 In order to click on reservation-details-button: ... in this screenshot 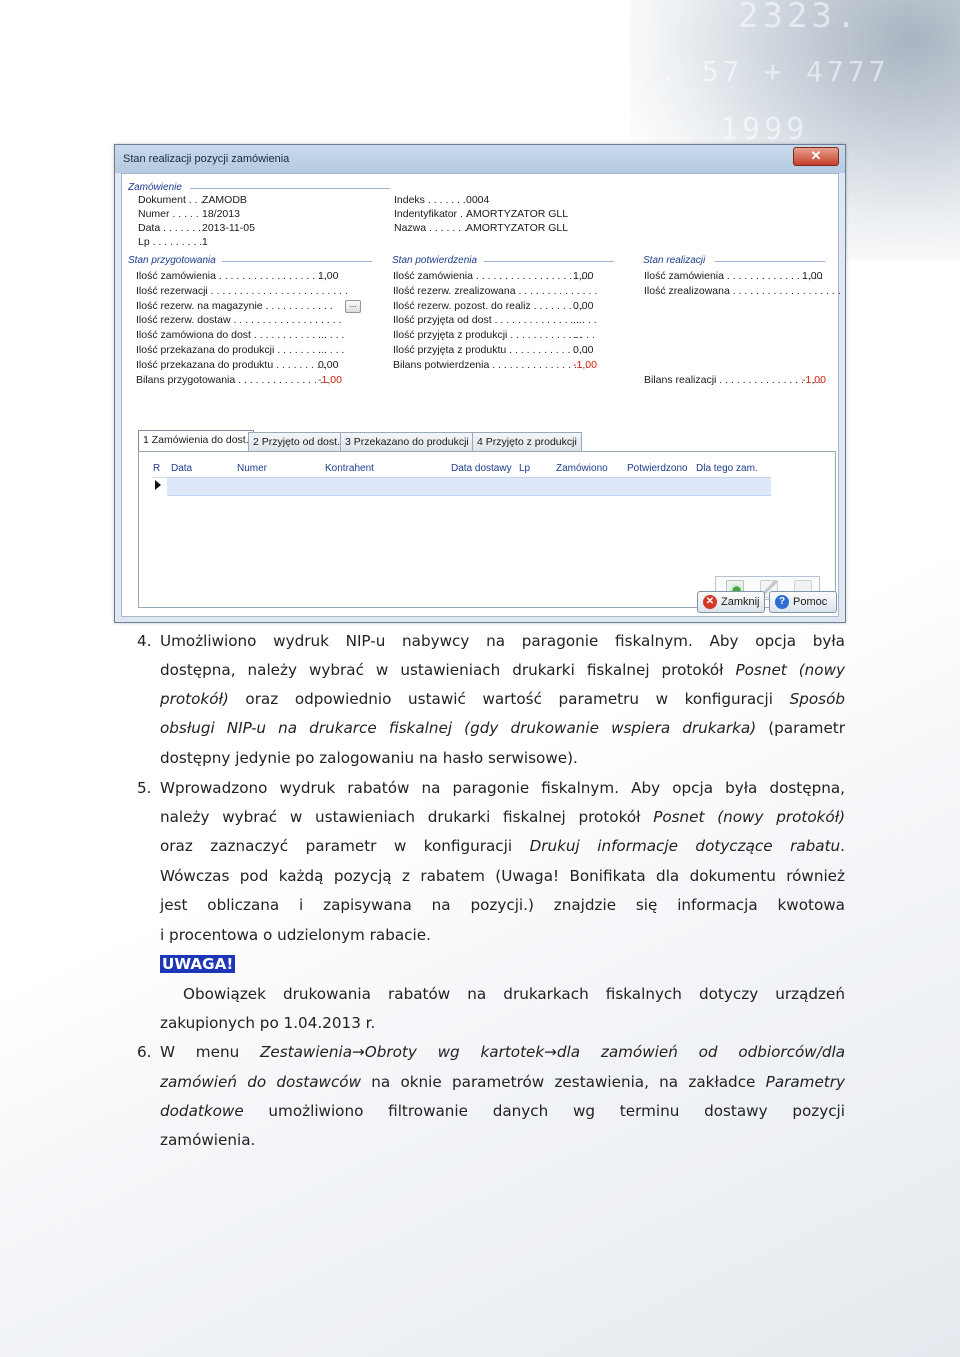, I will do `click(353, 306)`.